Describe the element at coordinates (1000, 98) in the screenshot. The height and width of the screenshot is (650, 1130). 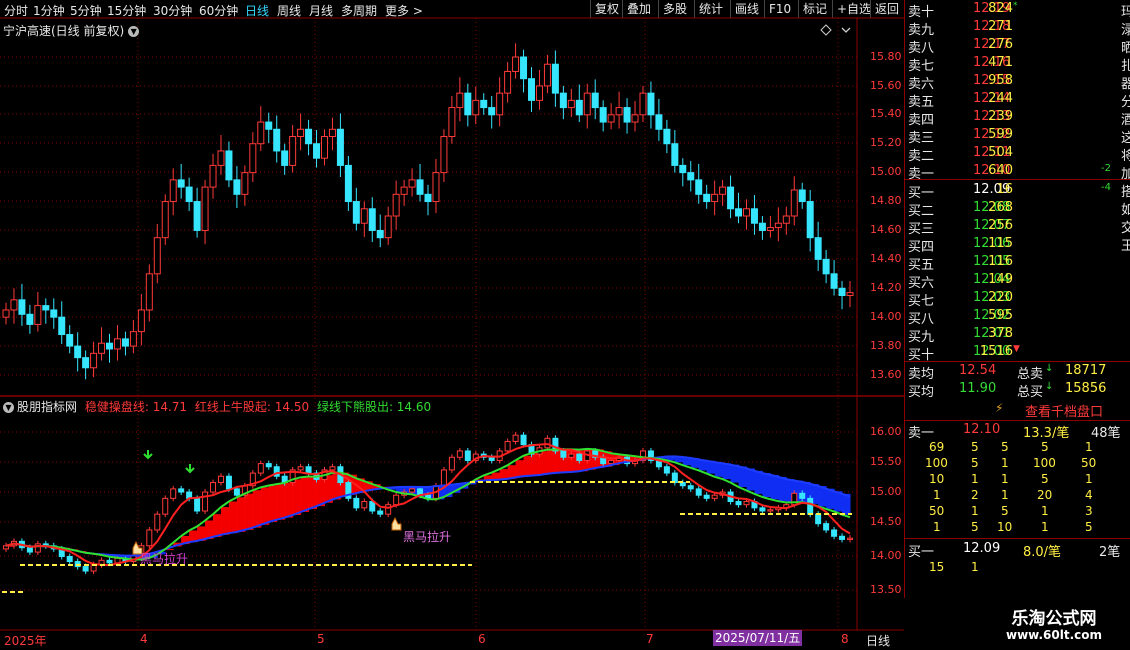
I see `order-volume: 244` at that location.